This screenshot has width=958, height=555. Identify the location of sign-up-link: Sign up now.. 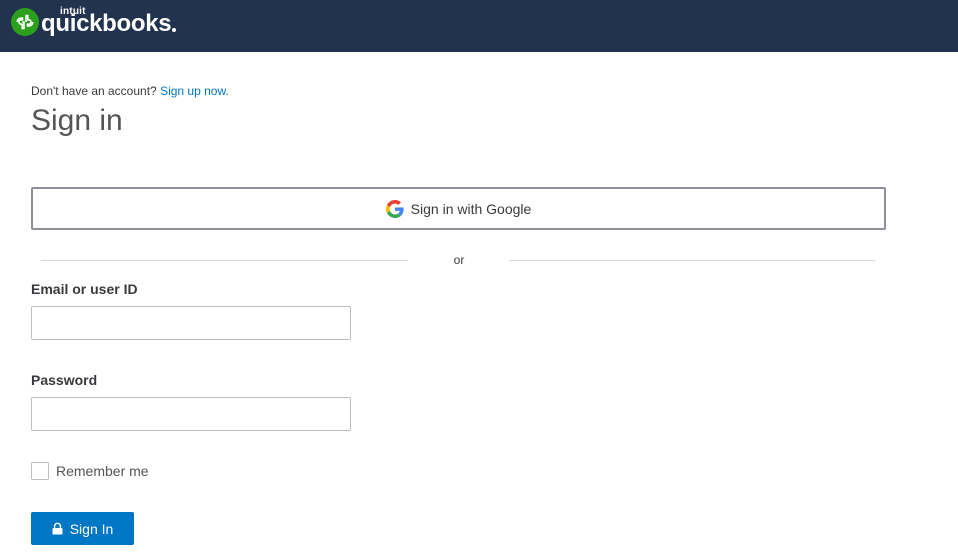
(194, 91).